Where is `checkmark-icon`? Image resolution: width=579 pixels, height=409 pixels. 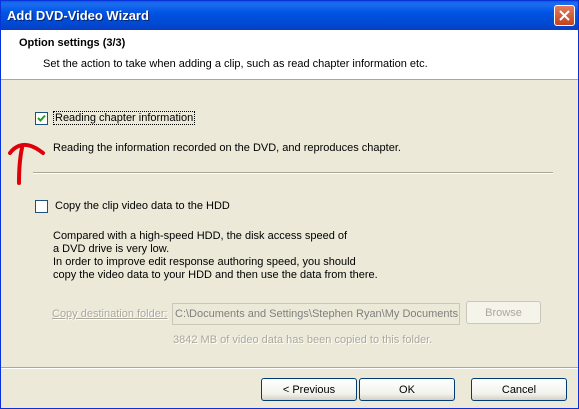 checkmark-icon is located at coordinates (41, 118).